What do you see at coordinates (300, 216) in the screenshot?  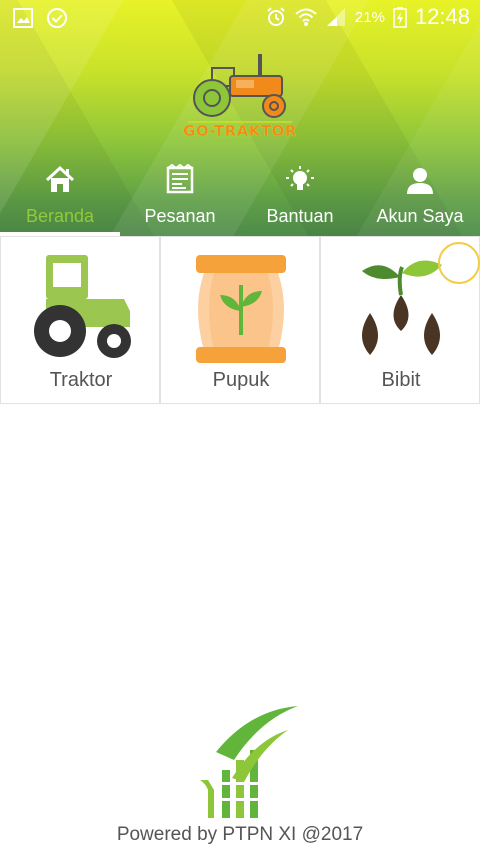 I see `tab-label: Bantuan` at bounding box center [300, 216].